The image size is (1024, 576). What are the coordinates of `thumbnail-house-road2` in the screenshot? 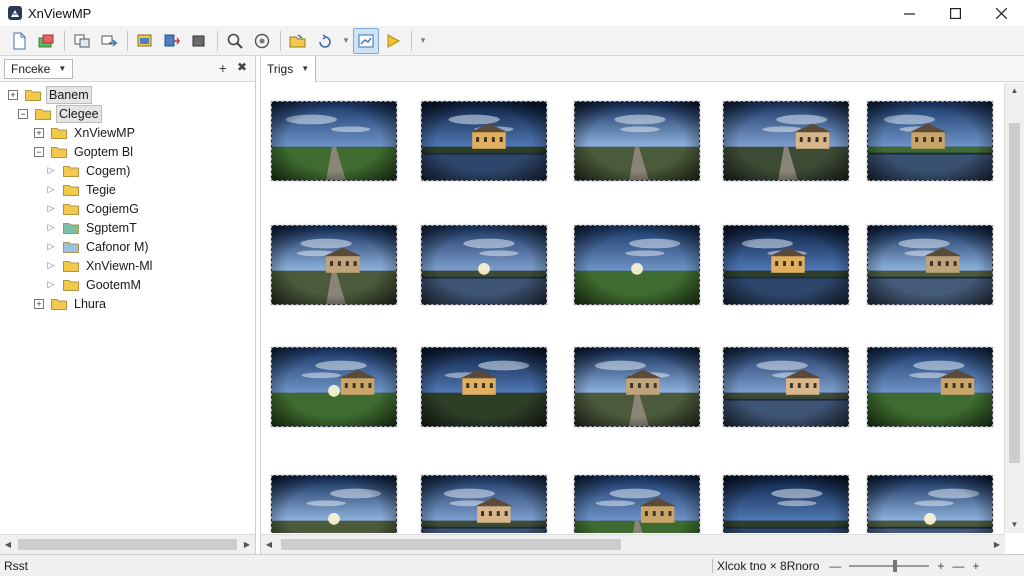 It's located at (637, 504).